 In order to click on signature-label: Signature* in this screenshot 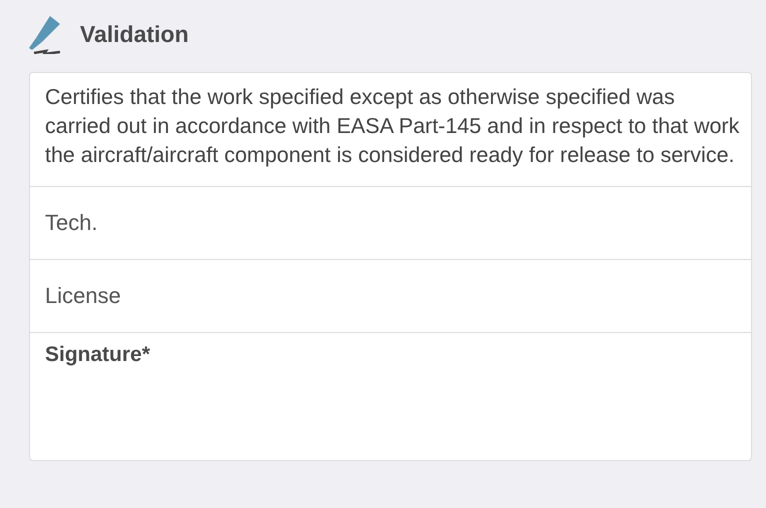, I will do `click(97, 354)`.